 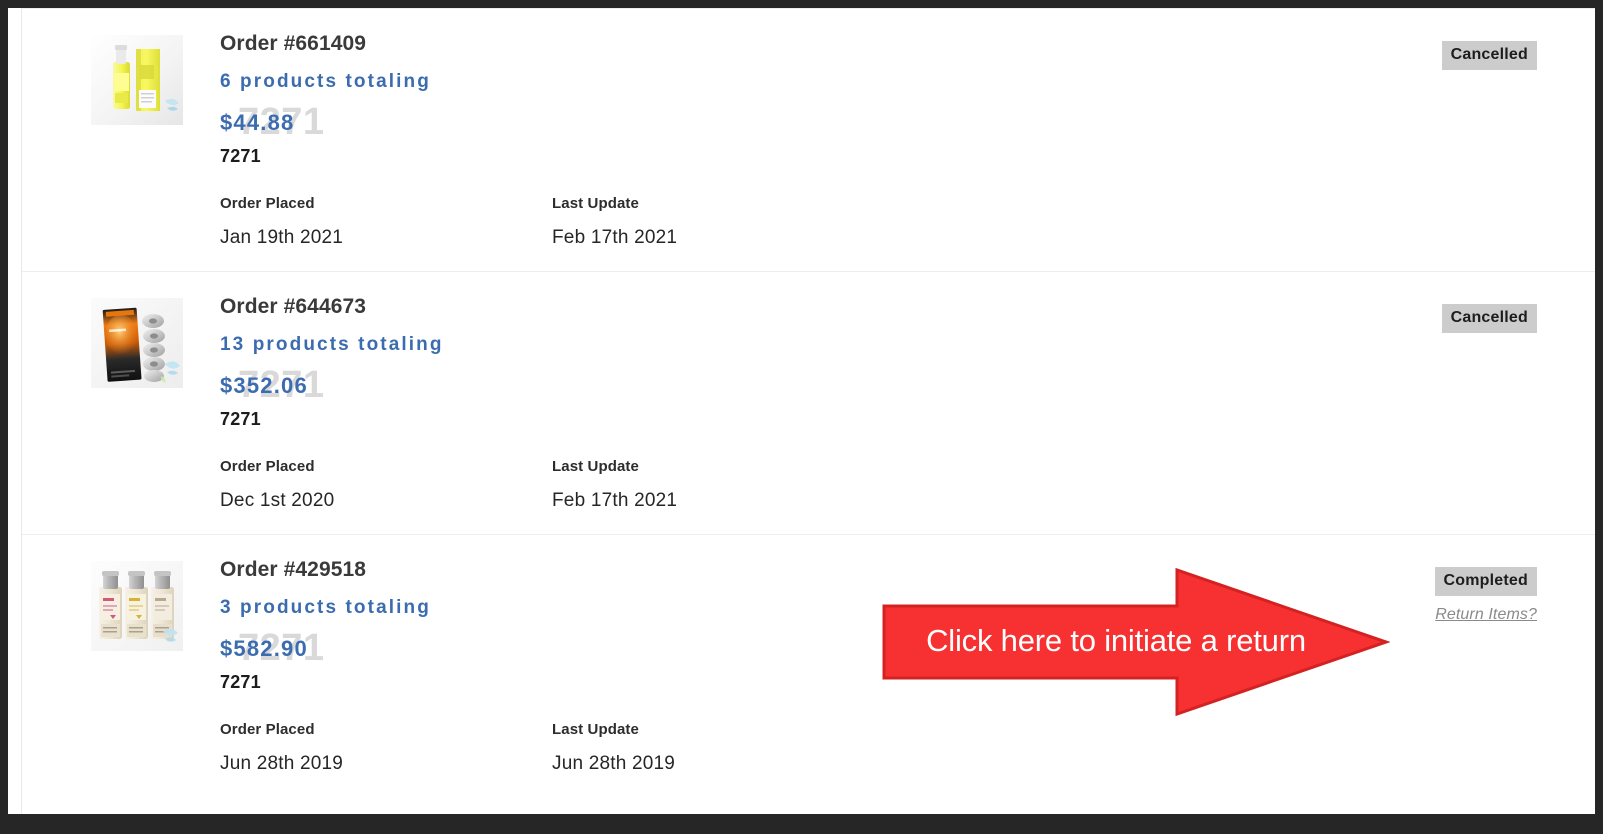 What do you see at coordinates (613, 748) in the screenshot?
I see `last-update-column: Last Update Jun 28th 2019` at bounding box center [613, 748].